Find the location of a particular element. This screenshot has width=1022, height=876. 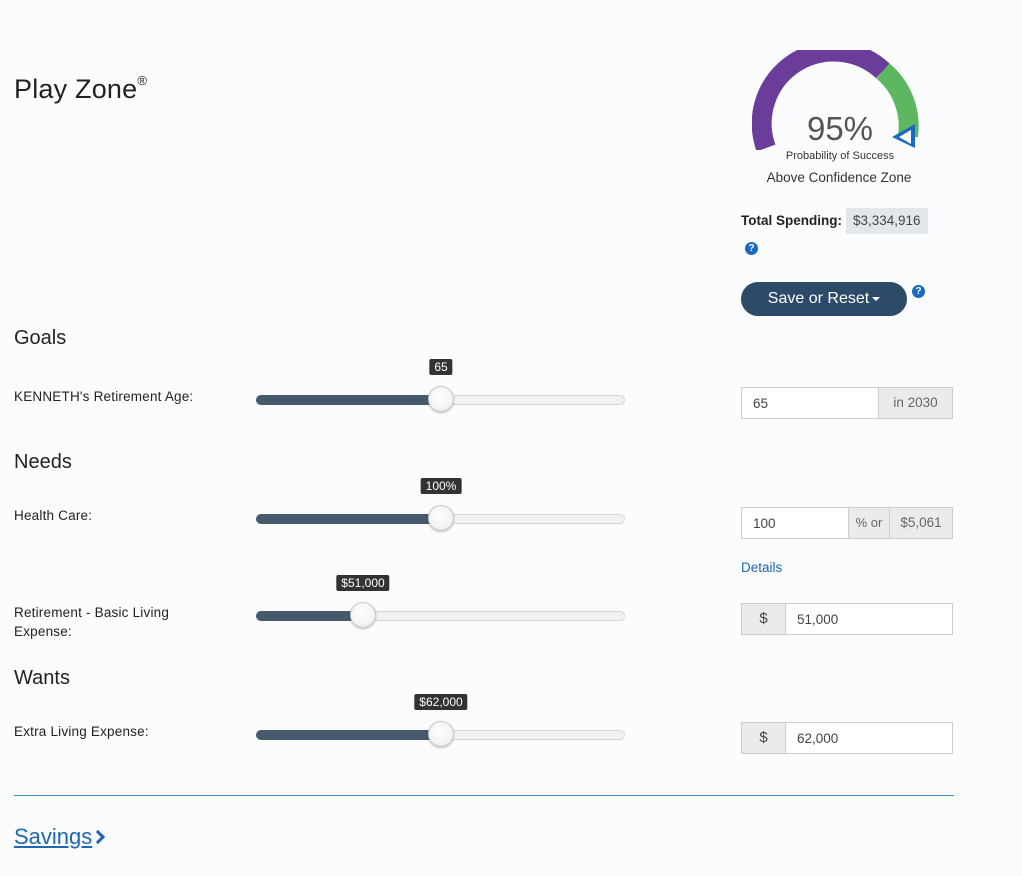

retirement-age-input is located at coordinates (810, 403).